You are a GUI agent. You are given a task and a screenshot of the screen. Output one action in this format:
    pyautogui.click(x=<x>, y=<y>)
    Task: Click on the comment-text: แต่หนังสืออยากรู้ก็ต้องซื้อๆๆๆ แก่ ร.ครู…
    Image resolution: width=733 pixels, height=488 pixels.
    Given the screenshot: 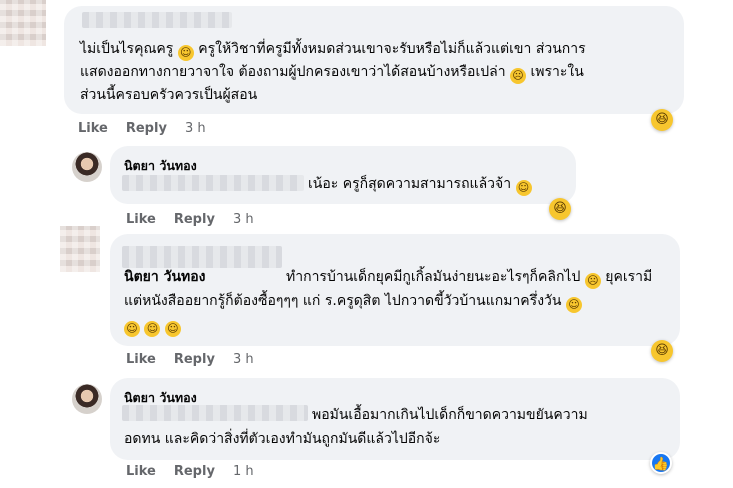 What is the action you would take?
    pyautogui.click(x=353, y=301)
    